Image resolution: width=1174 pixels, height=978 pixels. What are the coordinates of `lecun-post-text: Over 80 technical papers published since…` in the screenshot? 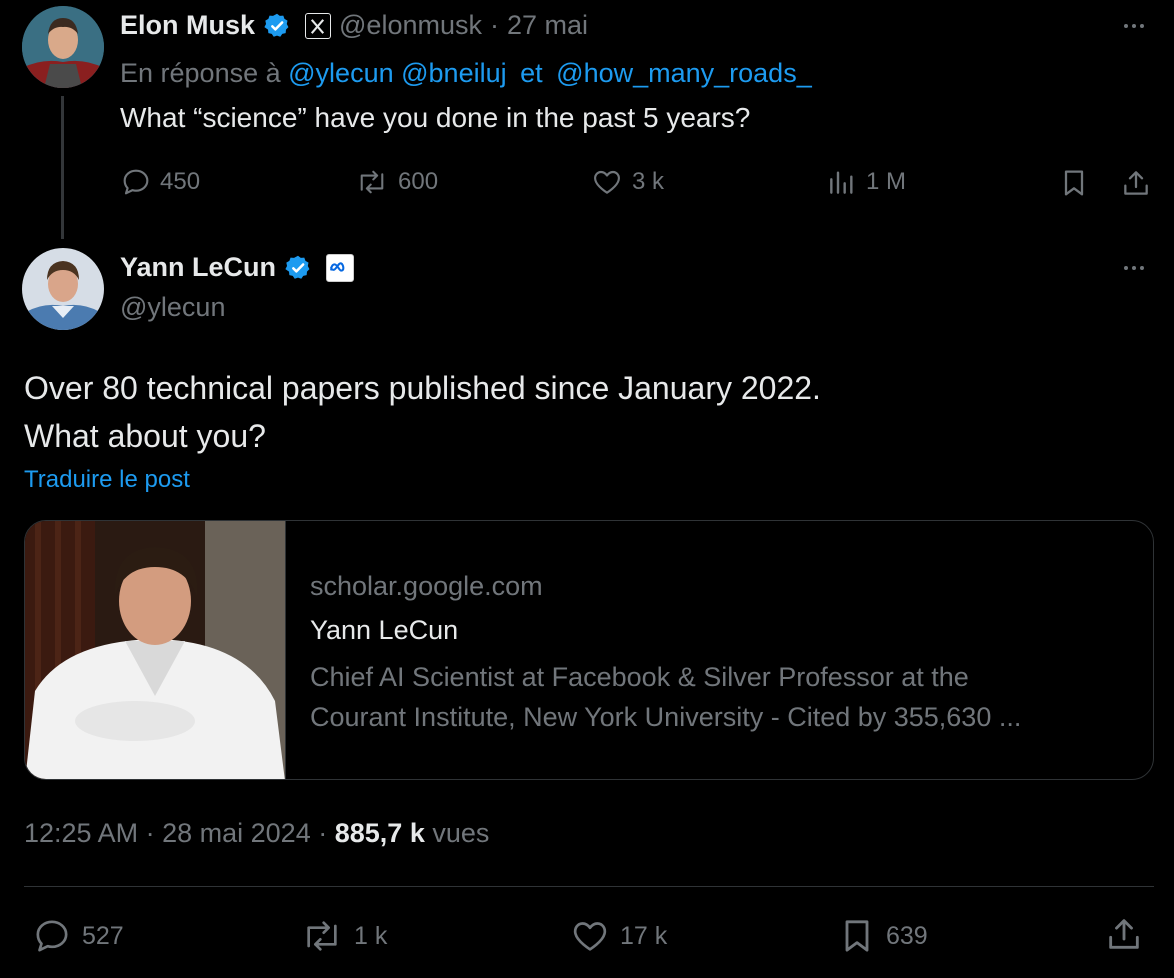 It's located at (422, 412).